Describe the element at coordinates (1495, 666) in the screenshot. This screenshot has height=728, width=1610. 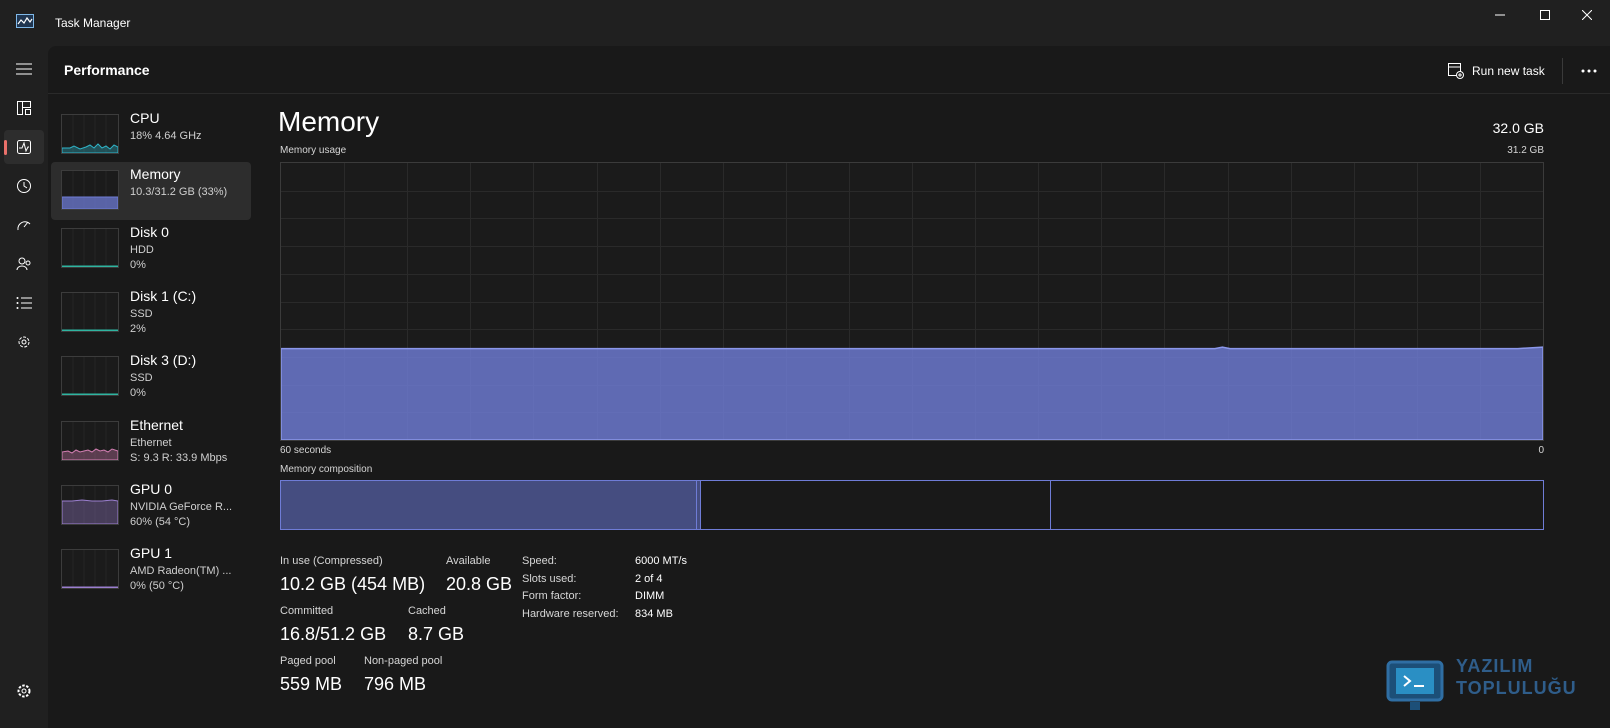
I see `watermark-line1: YAZILIM` at that location.